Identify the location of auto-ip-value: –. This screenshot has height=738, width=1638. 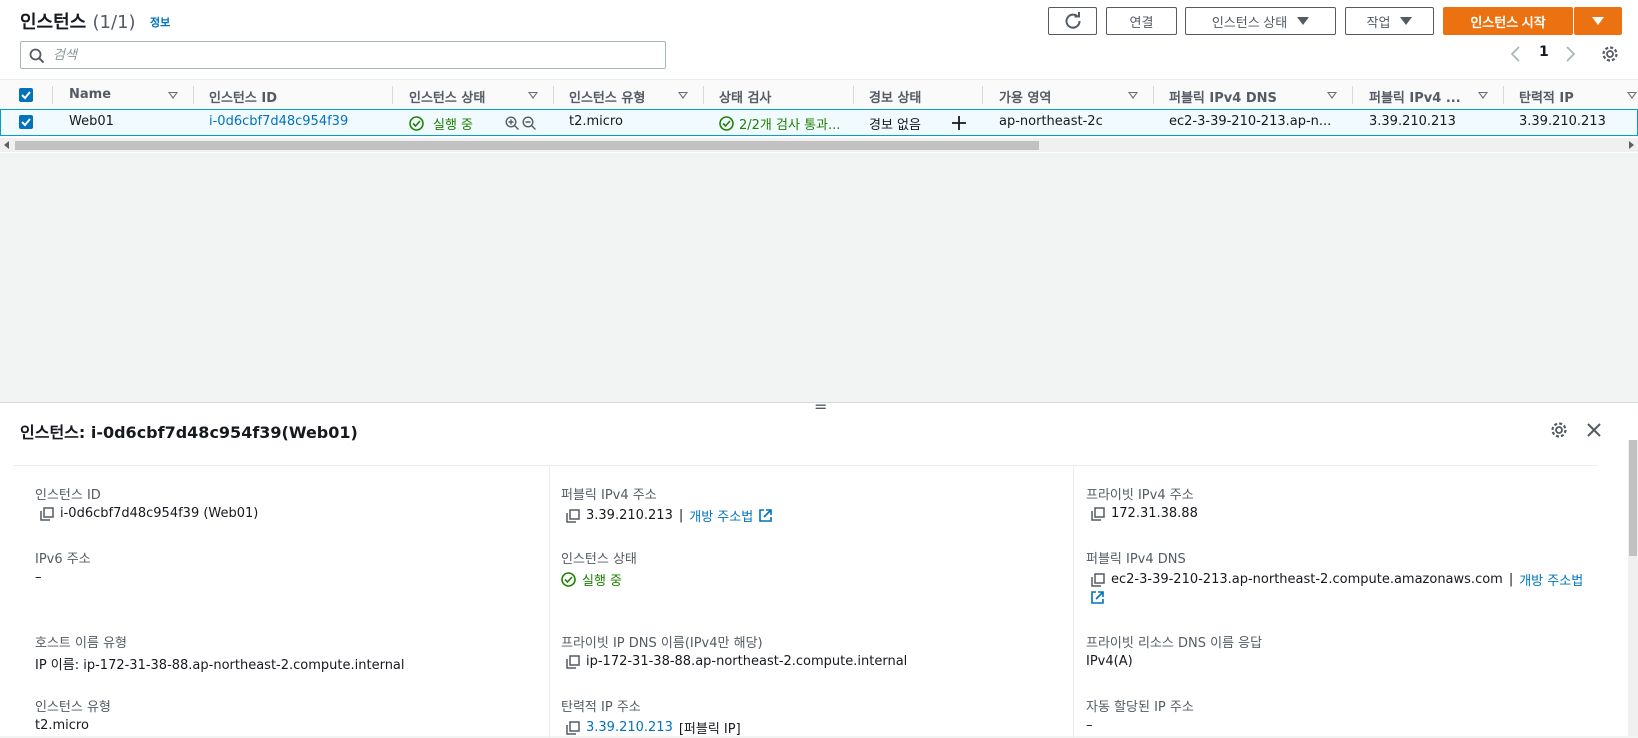
(1089, 725).